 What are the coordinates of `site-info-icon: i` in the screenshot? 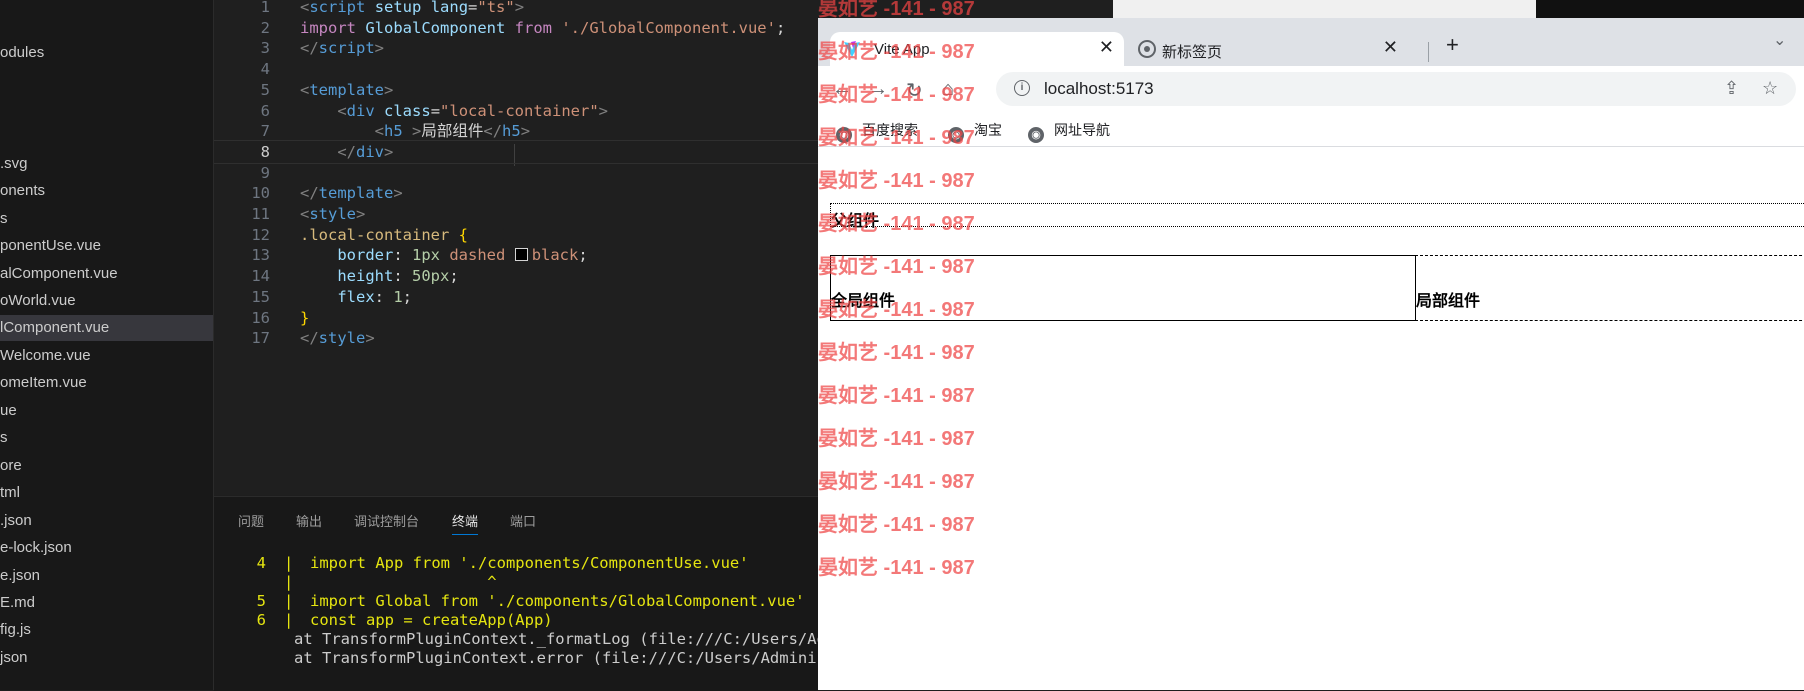 It's located at (1022, 88).